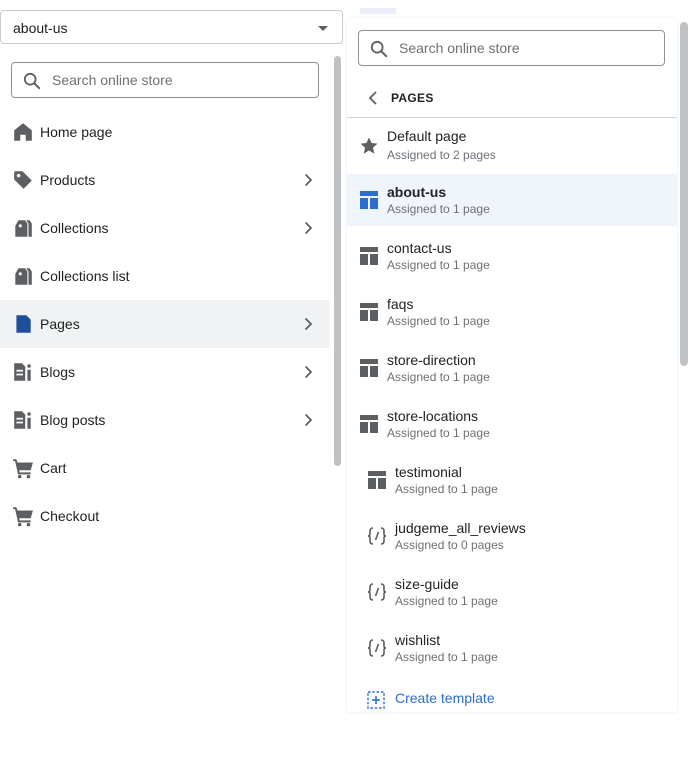 The width and height of the screenshot is (691, 780). Describe the element at coordinates (512, 200) in the screenshot. I see `template-item-about-us: about-us Assigned to 1 page` at that location.